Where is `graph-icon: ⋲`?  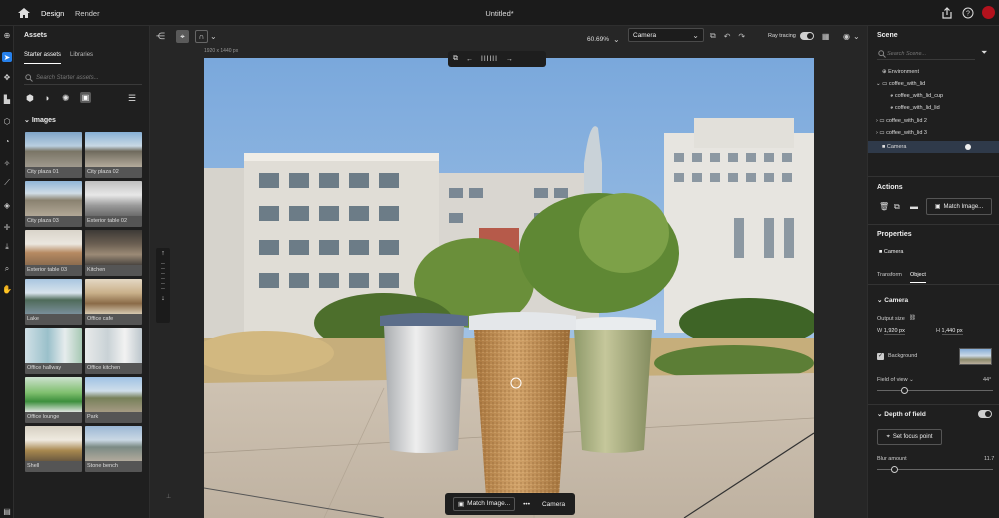
graph-icon: ⋲ is located at coordinates (164, 36).